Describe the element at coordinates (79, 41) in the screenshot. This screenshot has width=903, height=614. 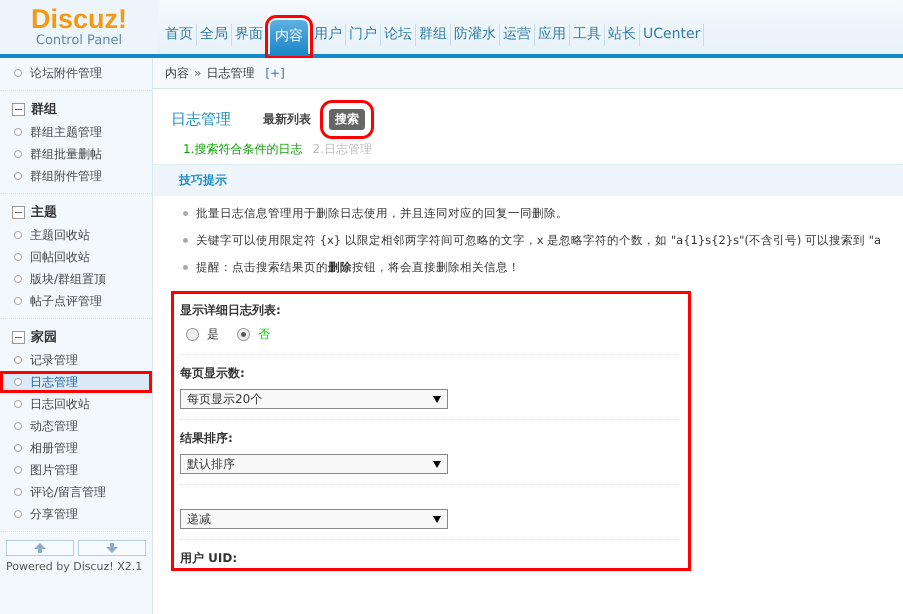
I see `logo-subtitle: Control Panel` at that location.